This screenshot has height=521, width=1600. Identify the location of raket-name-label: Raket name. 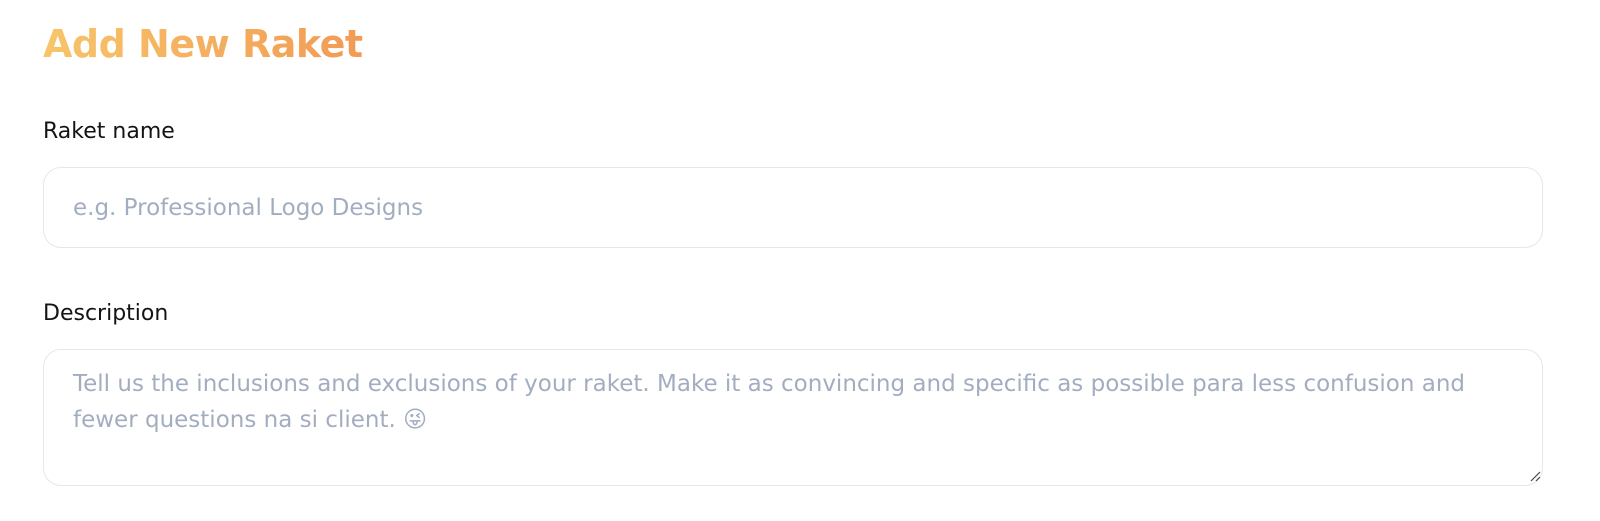
(109, 131).